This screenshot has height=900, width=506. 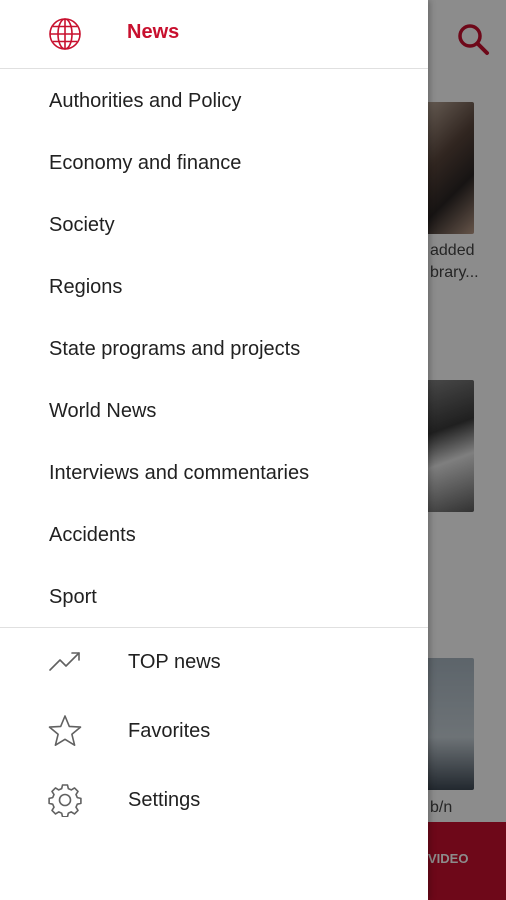 I want to click on drawer-title: News, so click(x=153, y=32).